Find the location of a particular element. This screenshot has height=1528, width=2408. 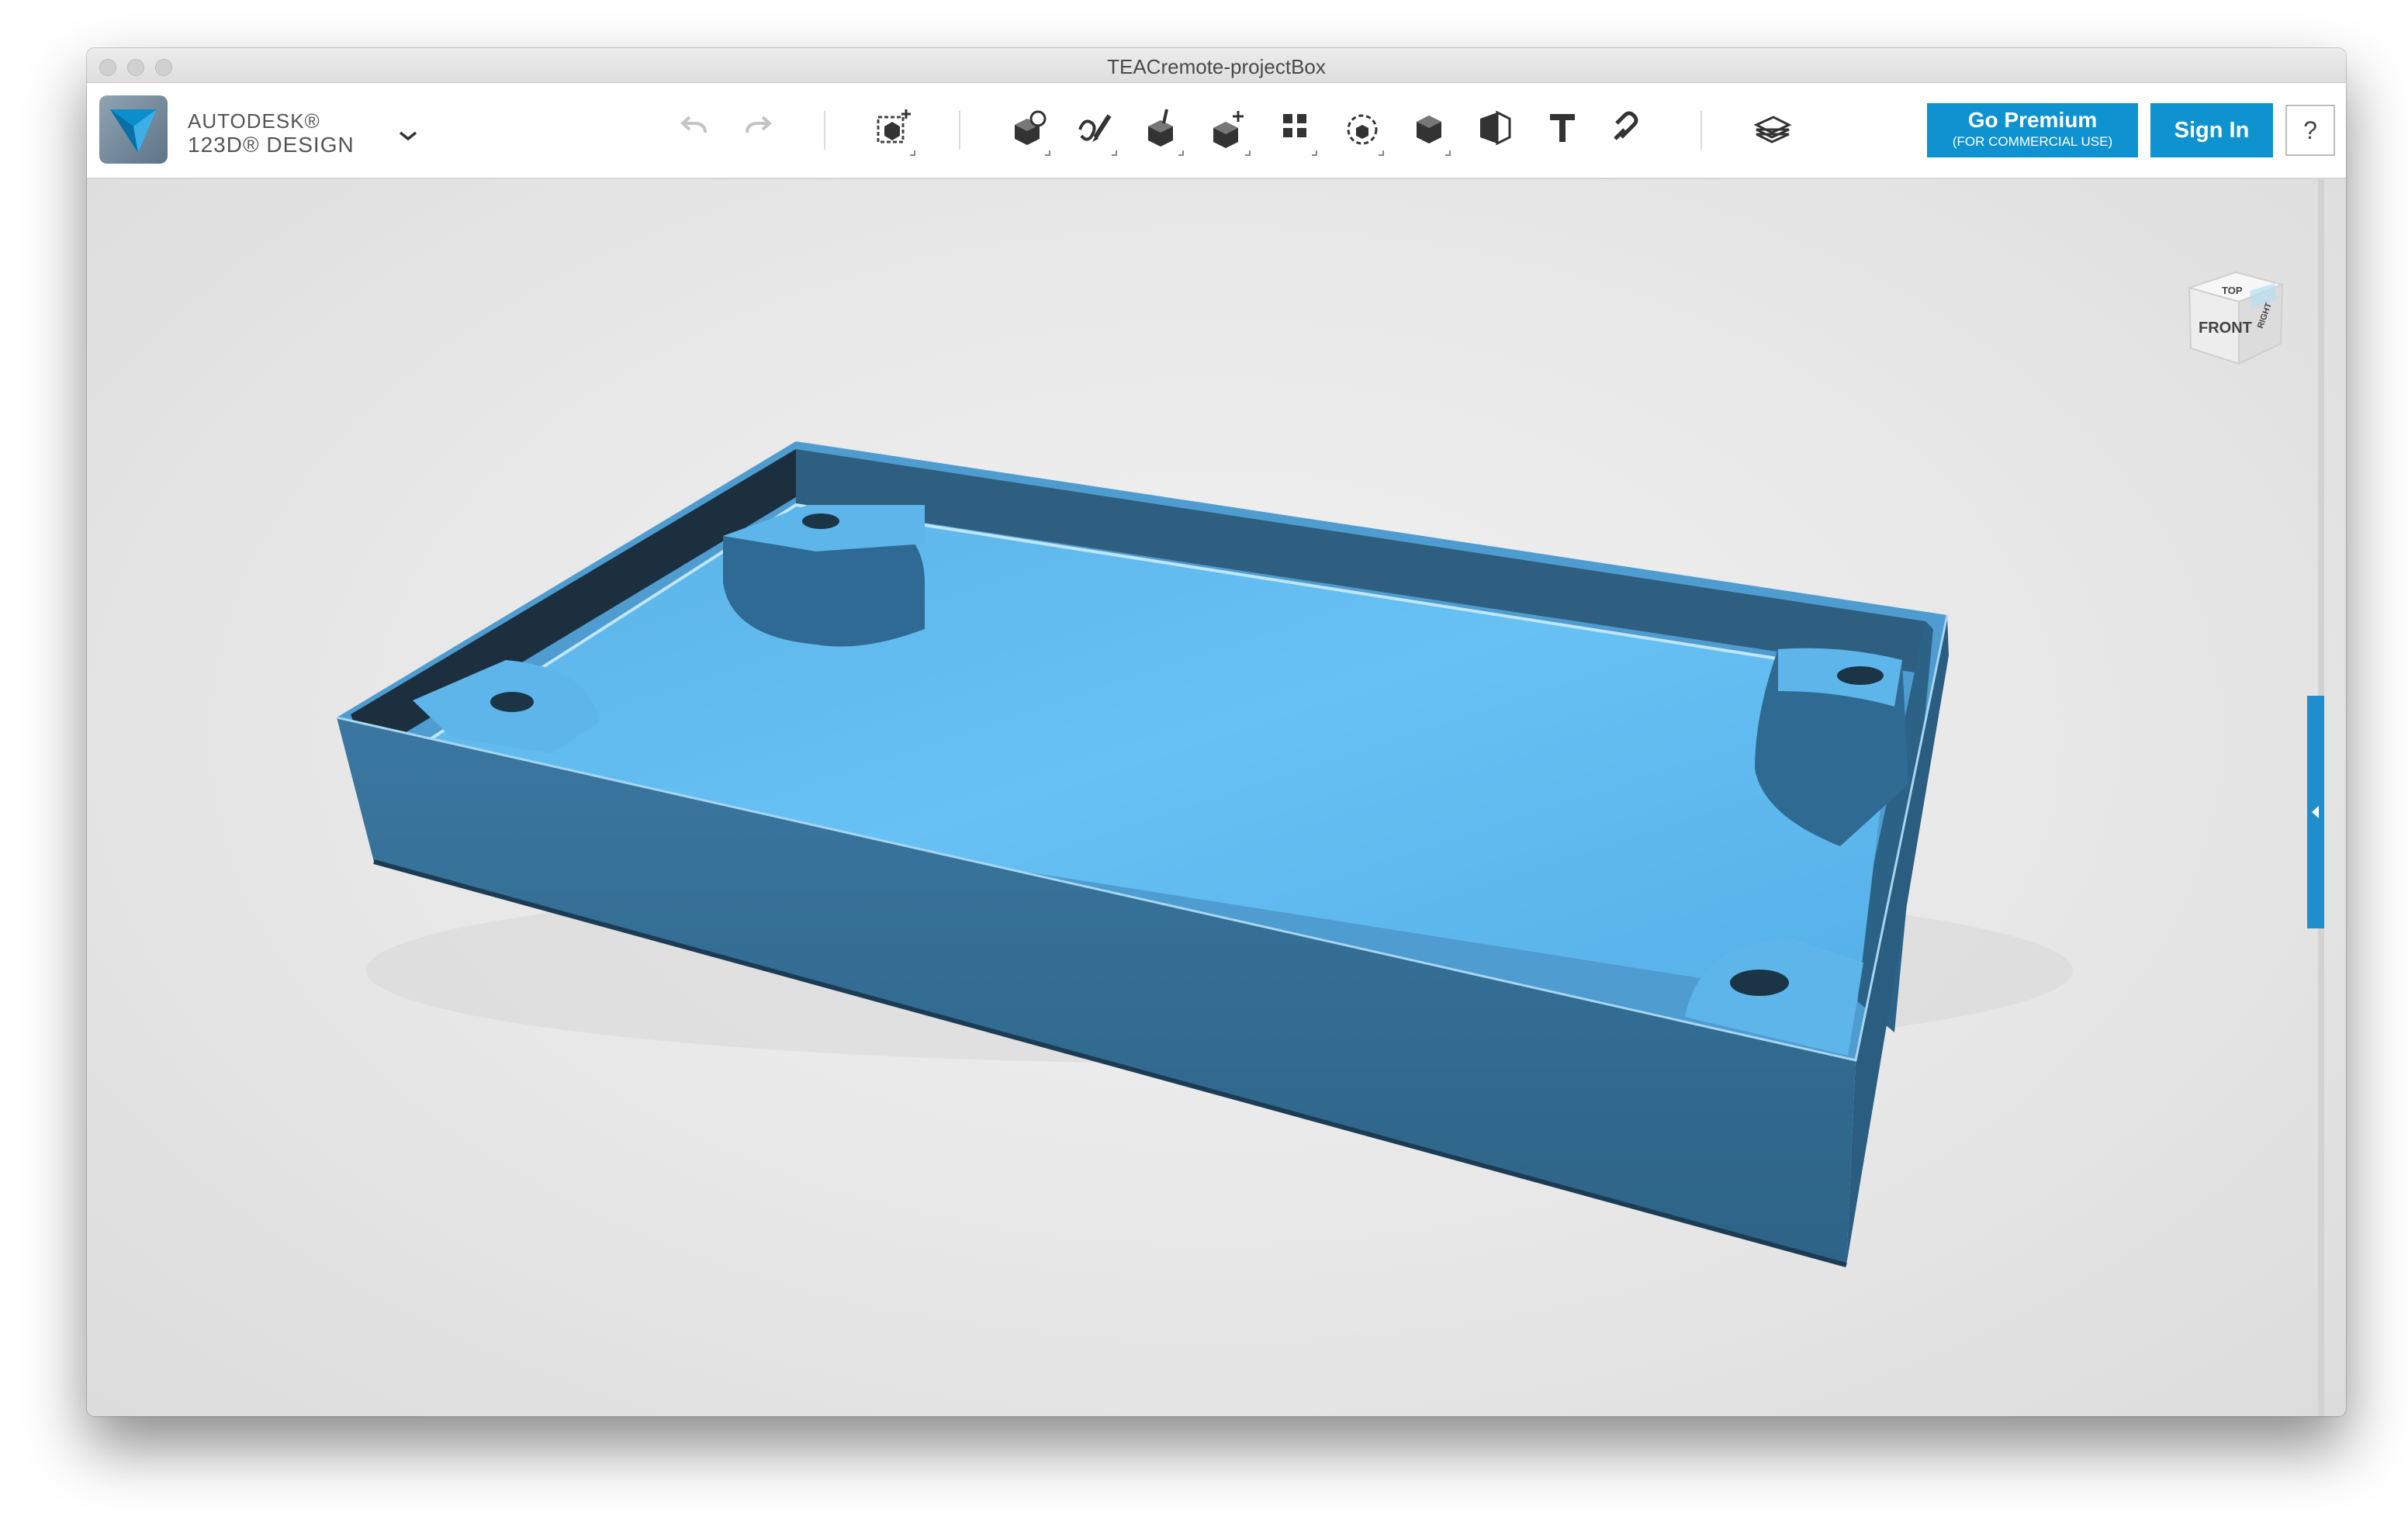

pattern-tool is located at coordinates (1295, 130).